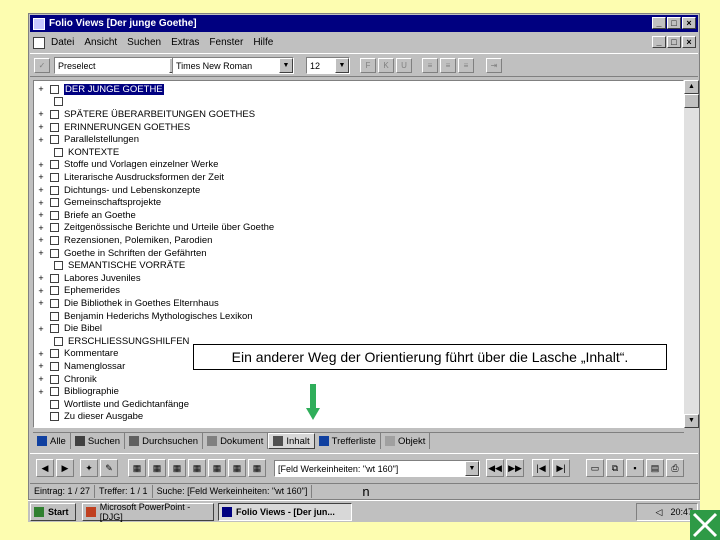 The image size is (720, 540). Describe the element at coordinates (595, 468) in the screenshot. I see `folder-icon: ▭` at that location.